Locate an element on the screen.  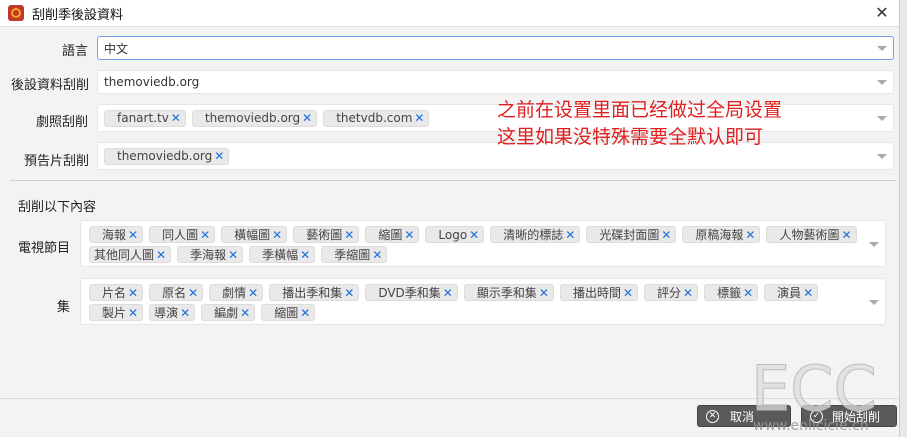
tag: 藝術圖 ✕ is located at coordinates (326, 234).